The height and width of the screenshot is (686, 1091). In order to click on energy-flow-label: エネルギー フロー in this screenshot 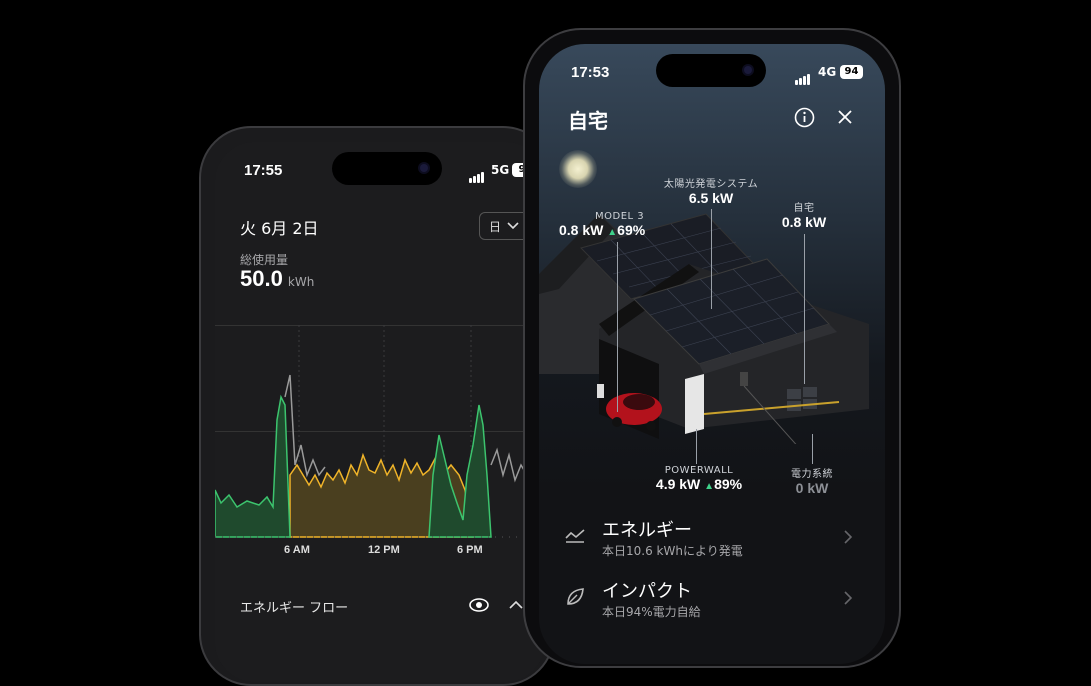, I will do `click(294, 608)`.